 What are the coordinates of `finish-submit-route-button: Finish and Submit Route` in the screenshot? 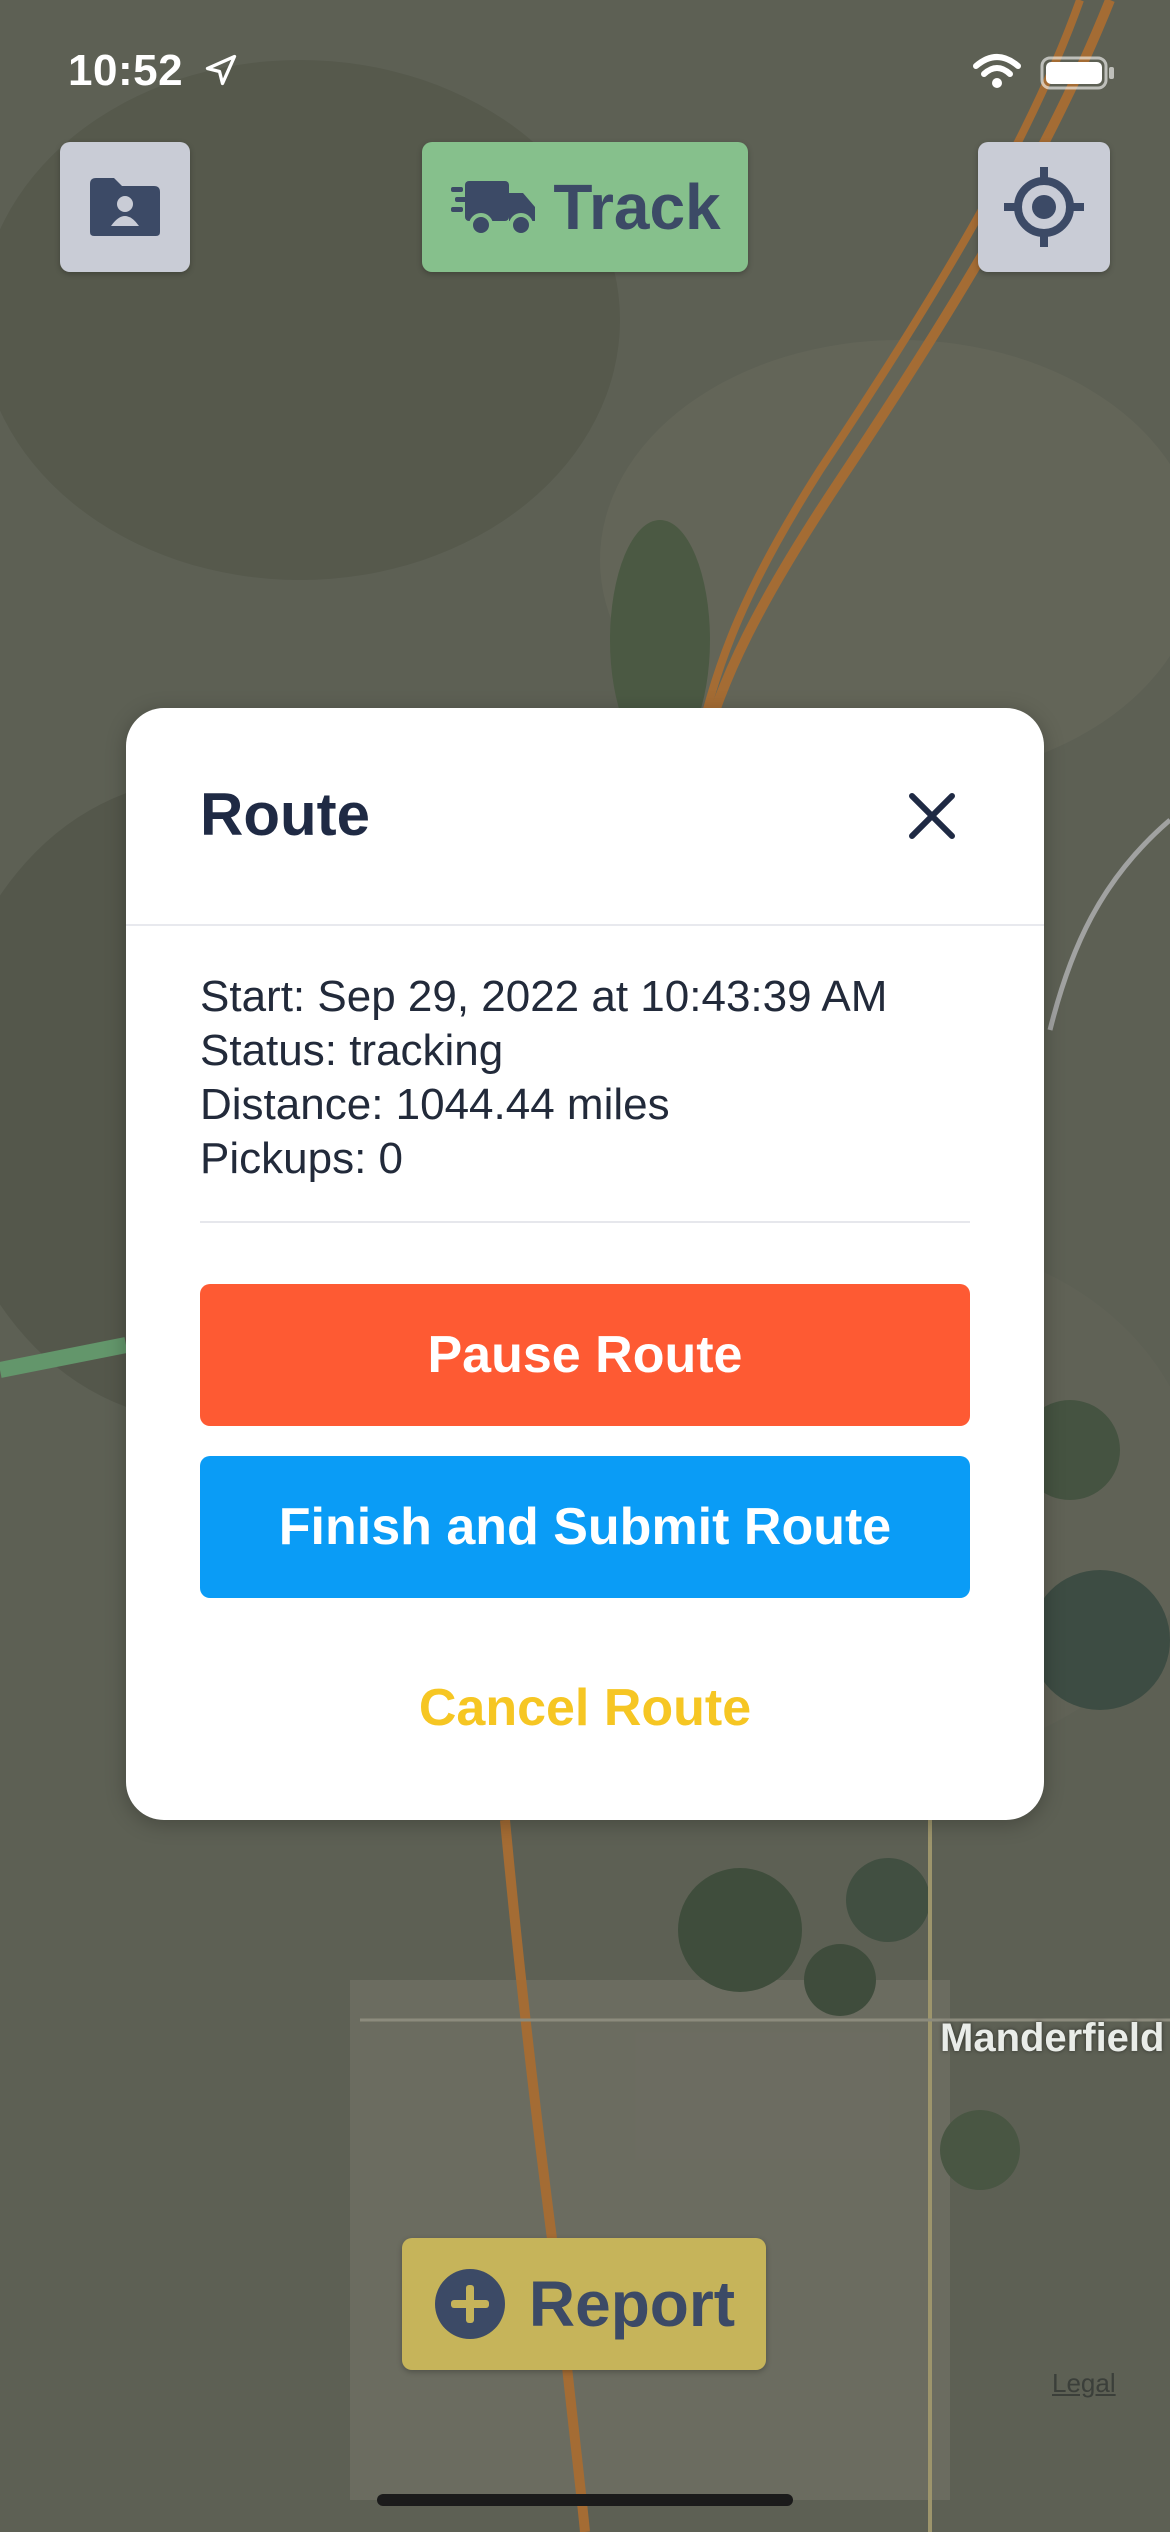 It's located at (585, 1527).